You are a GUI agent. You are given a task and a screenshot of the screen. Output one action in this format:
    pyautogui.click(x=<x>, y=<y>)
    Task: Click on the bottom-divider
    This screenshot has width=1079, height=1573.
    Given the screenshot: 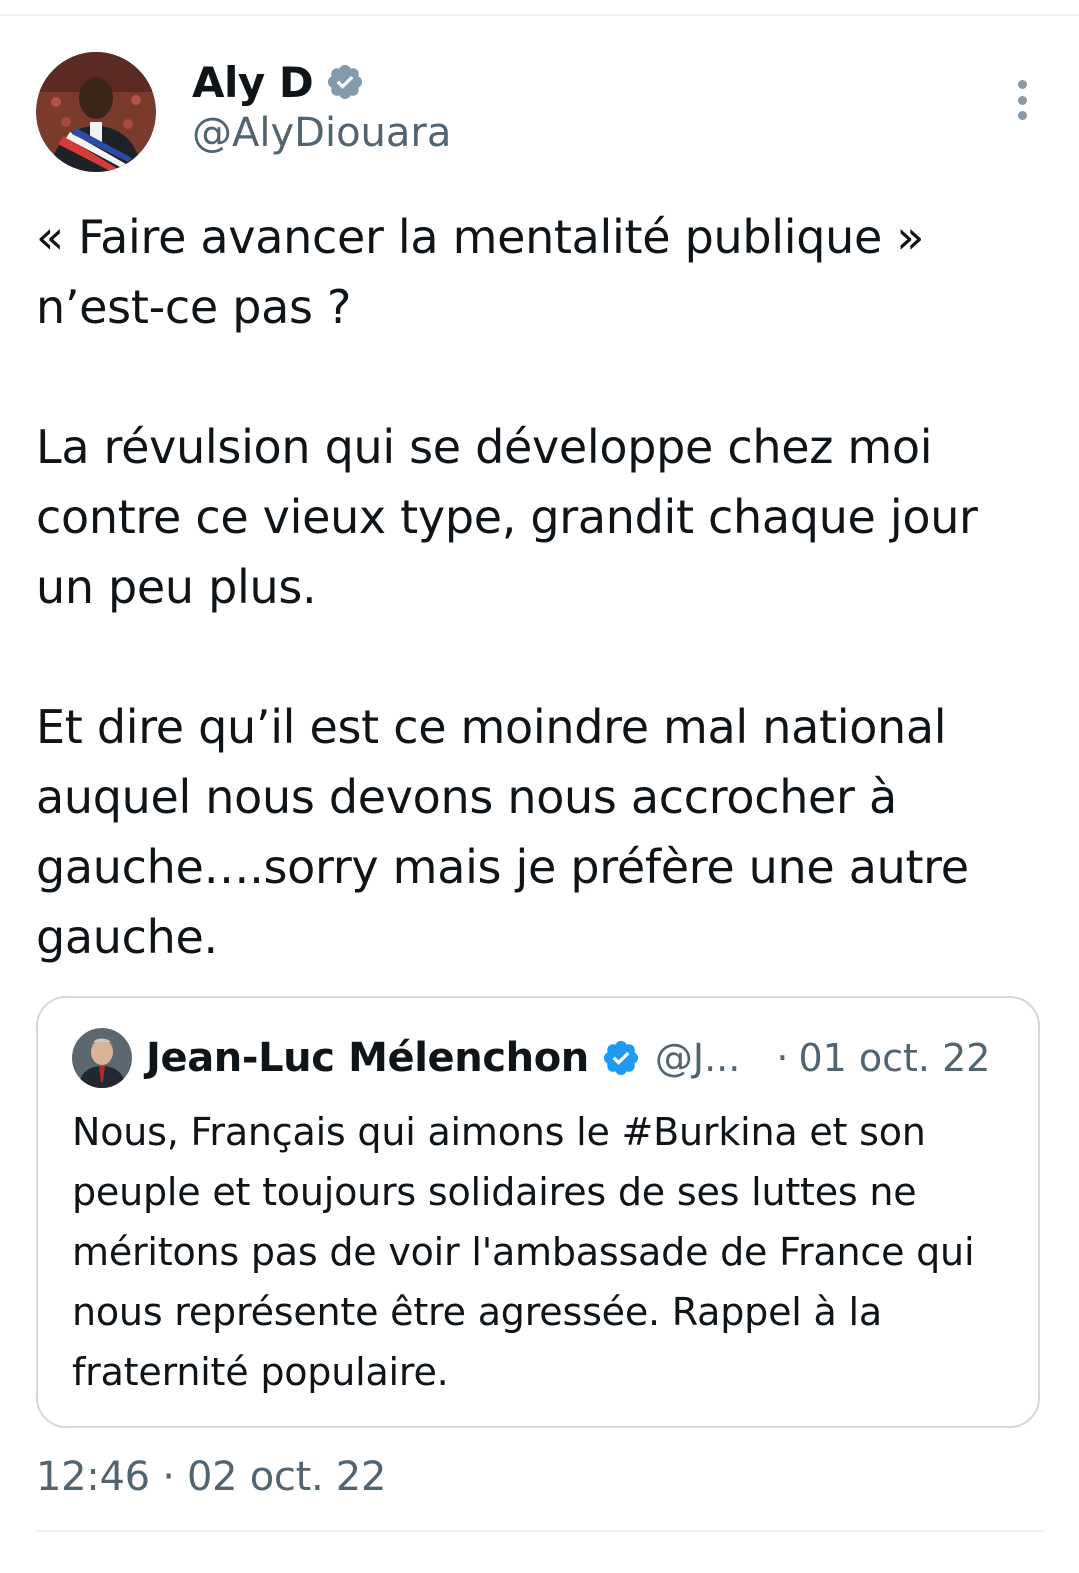 What is the action you would take?
    pyautogui.click(x=539, y=1531)
    